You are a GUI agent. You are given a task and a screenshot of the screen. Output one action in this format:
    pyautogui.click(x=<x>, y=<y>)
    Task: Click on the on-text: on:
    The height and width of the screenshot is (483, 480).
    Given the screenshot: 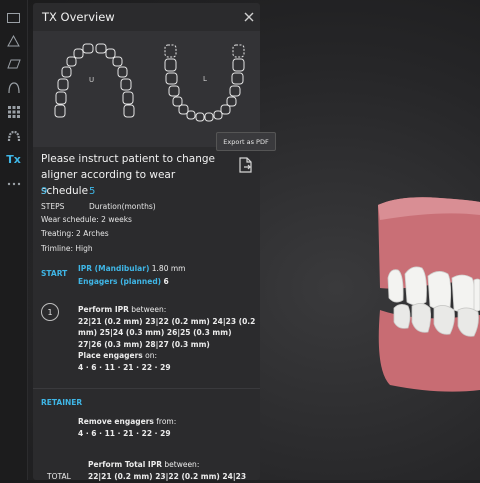 What is the action you would take?
    pyautogui.click(x=150, y=355)
    